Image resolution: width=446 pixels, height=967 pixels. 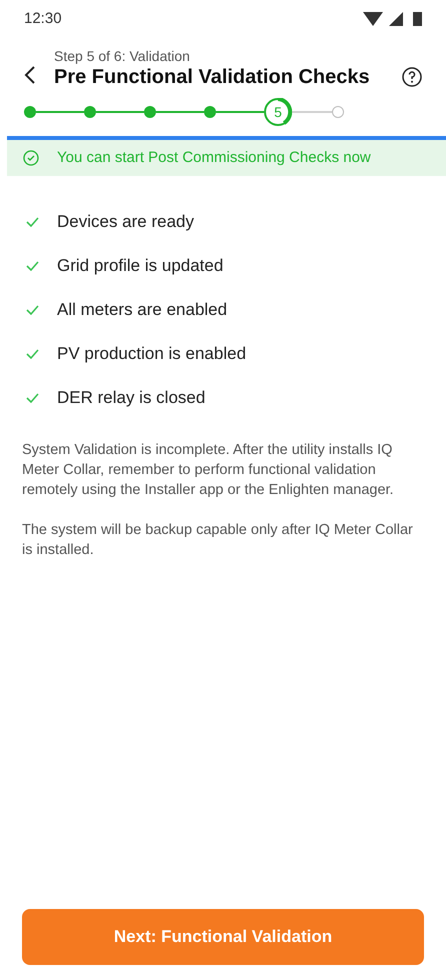 I want to click on info-paragraph: The system will be backup capable only after IQ Meter Collar is installed., so click(x=218, y=540).